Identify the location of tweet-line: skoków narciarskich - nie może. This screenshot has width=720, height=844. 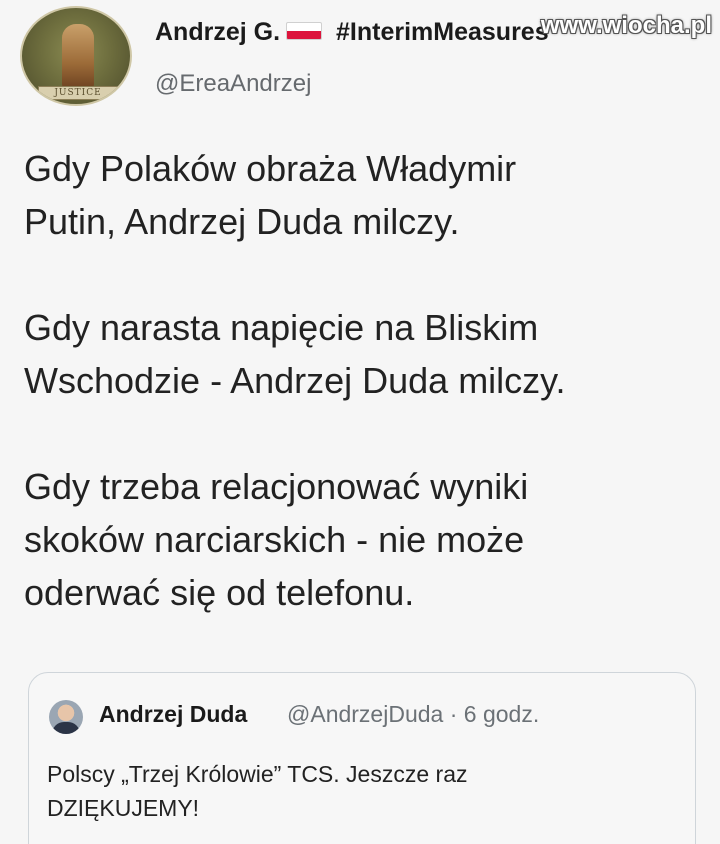
(274, 539).